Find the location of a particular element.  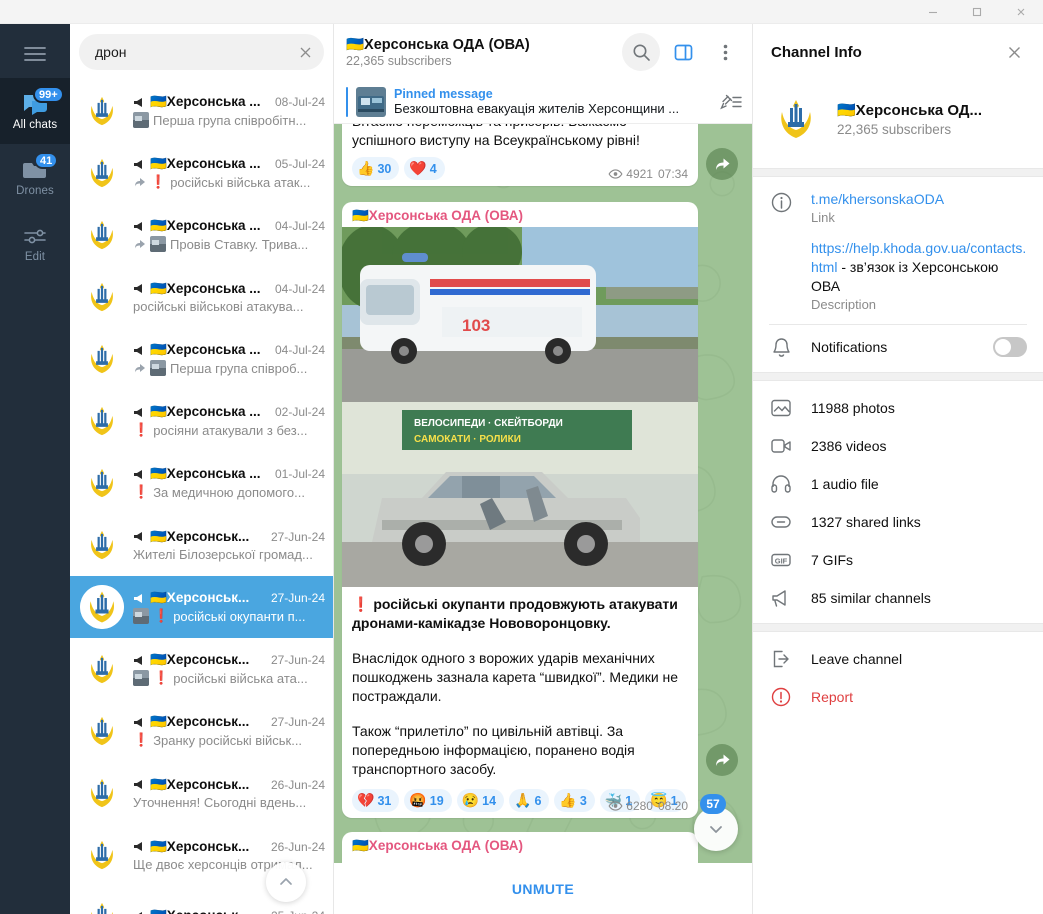

search-input: дрон is located at coordinates (201, 52).